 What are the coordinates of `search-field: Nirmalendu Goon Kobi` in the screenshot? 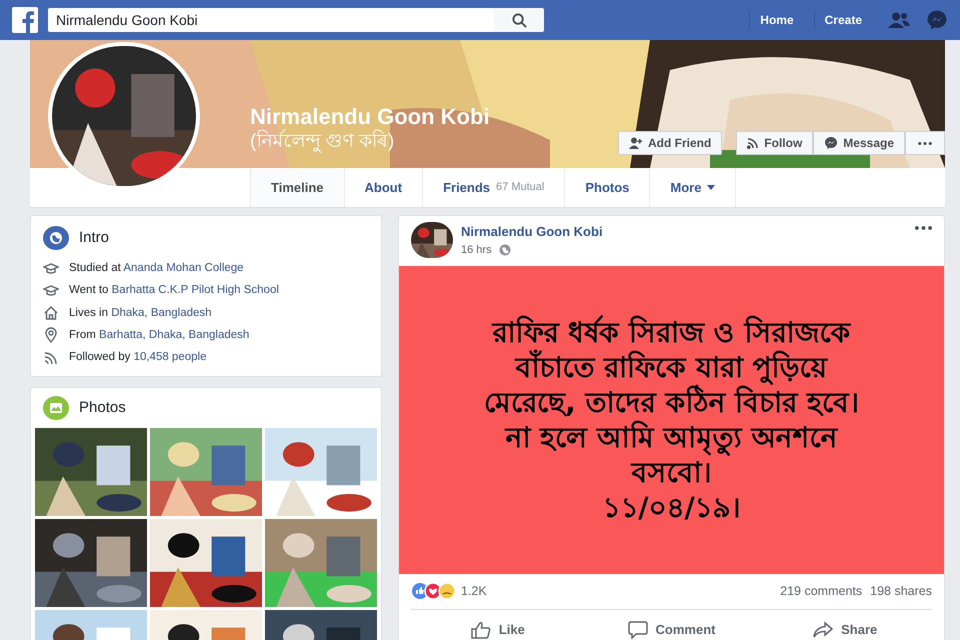 It's located at (271, 20).